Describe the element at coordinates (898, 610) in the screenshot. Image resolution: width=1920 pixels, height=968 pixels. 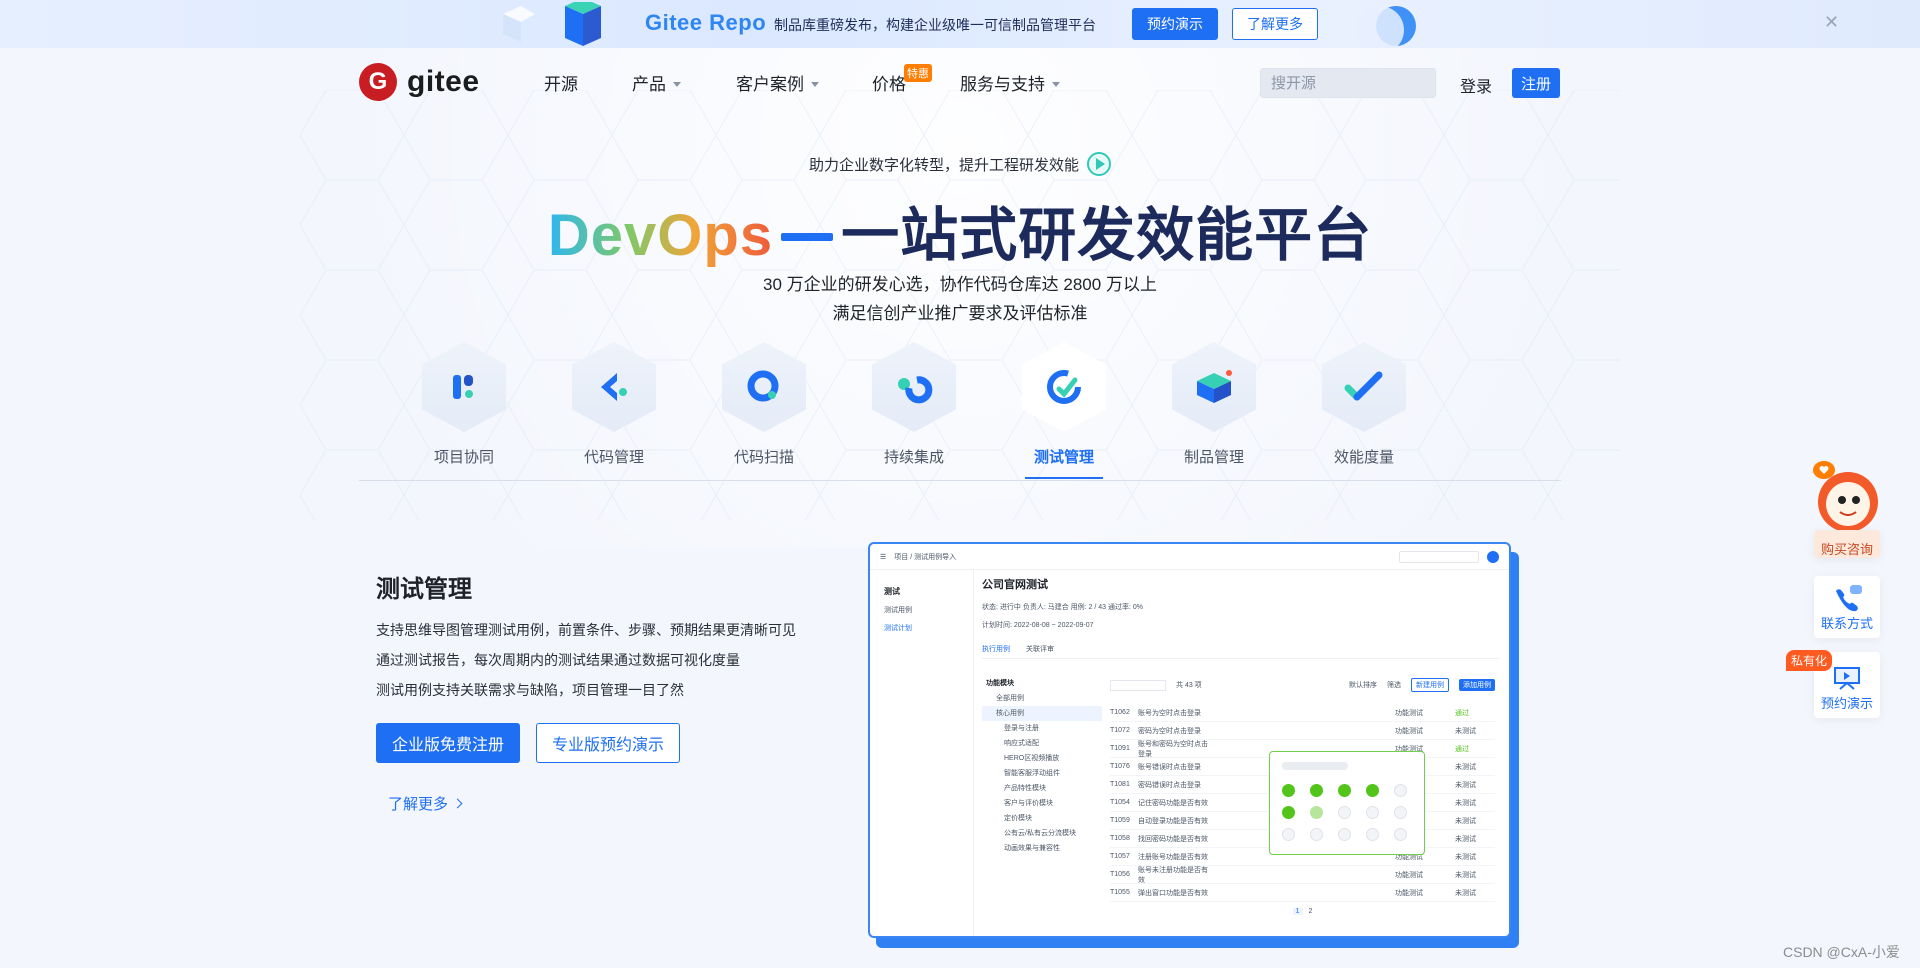
I see `screenshot-side-item: 测试用例` at that location.